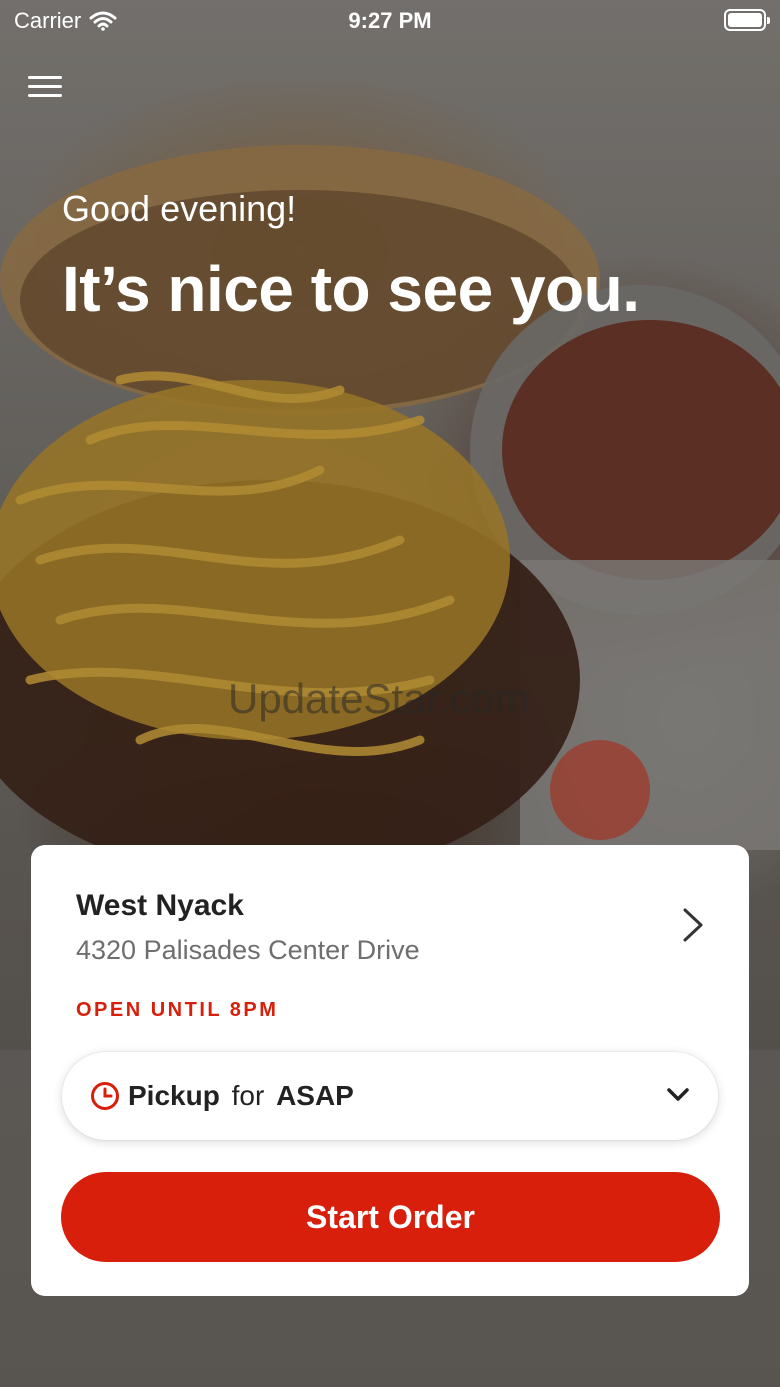 This screenshot has width=780, height=1387. I want to click on store-name: West Nyack, so click(160, 906).